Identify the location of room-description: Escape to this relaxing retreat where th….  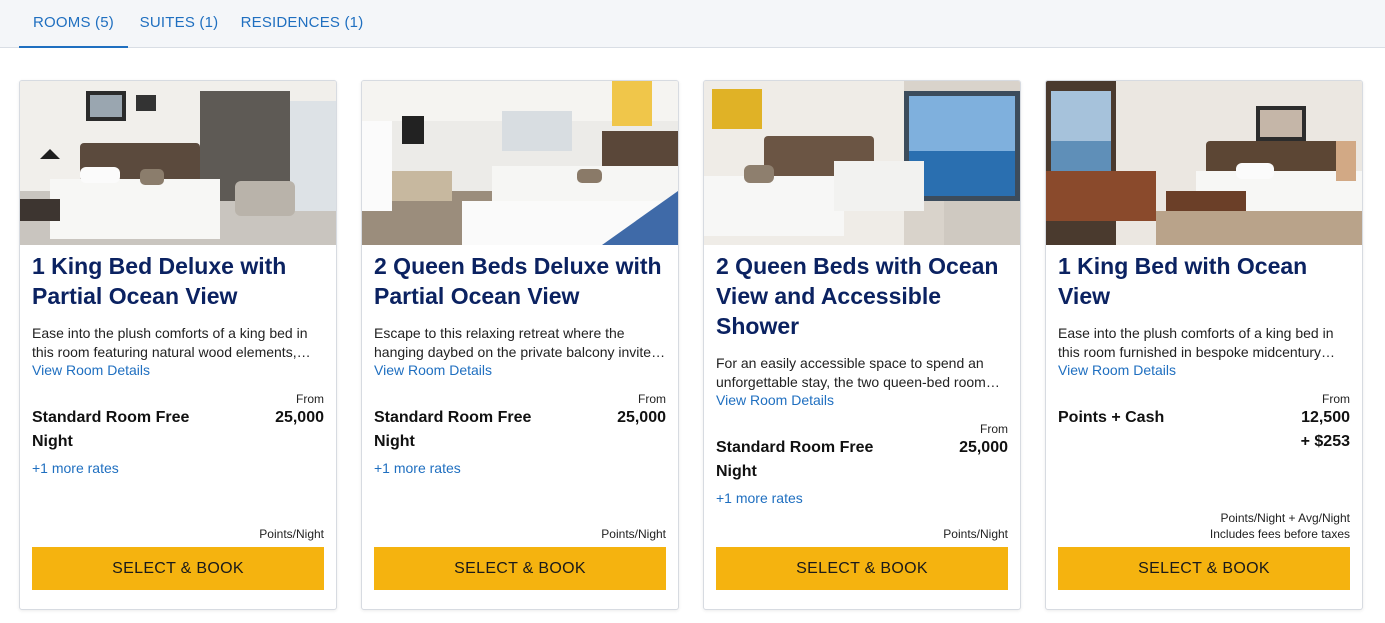
(516, 342).